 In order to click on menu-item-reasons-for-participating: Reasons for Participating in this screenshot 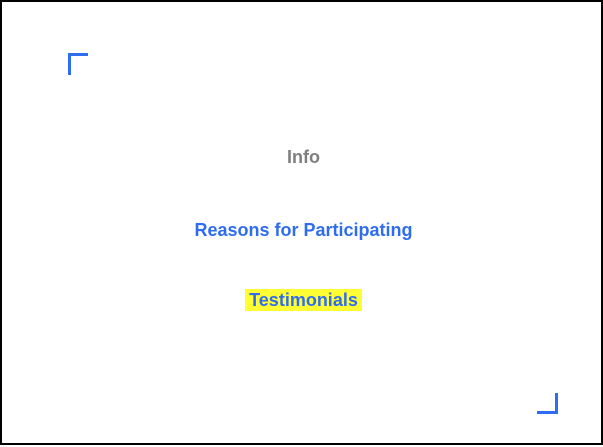, I will do `click(302, 230)`.